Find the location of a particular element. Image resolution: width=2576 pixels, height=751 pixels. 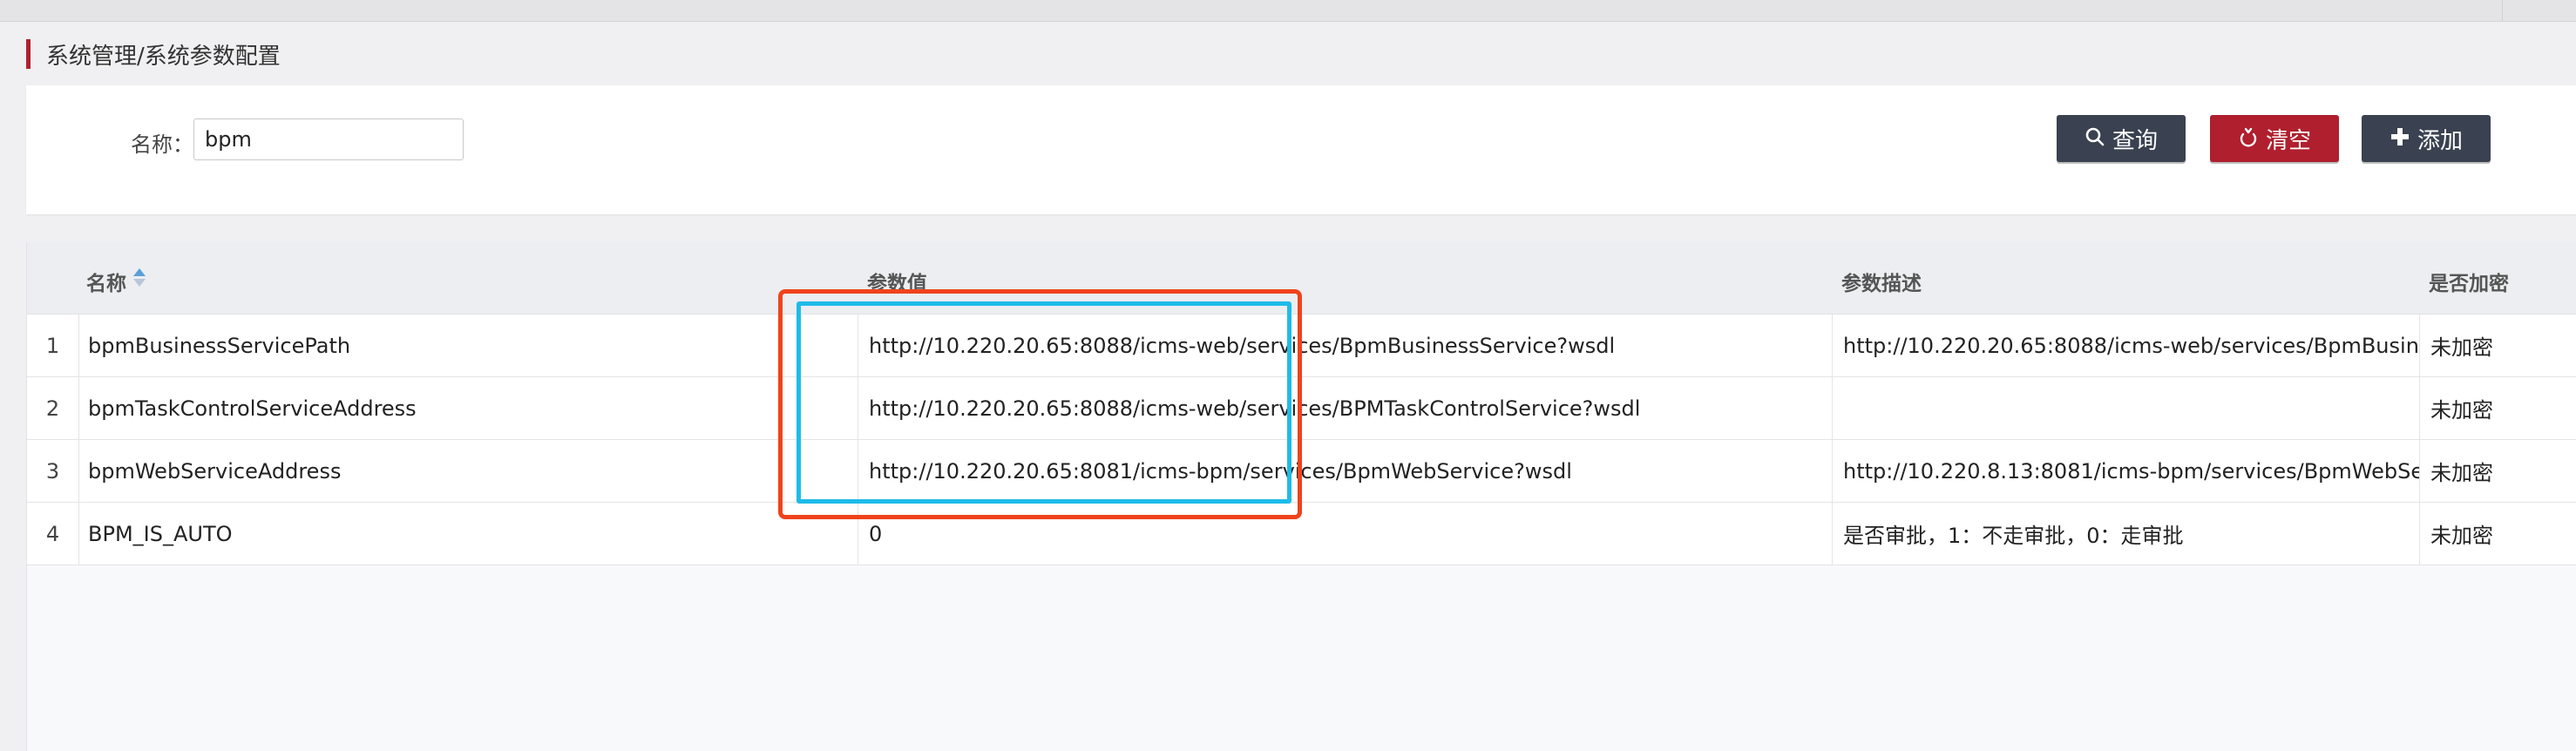

annotation-cyan-box is located at coordinates (1044, 402).